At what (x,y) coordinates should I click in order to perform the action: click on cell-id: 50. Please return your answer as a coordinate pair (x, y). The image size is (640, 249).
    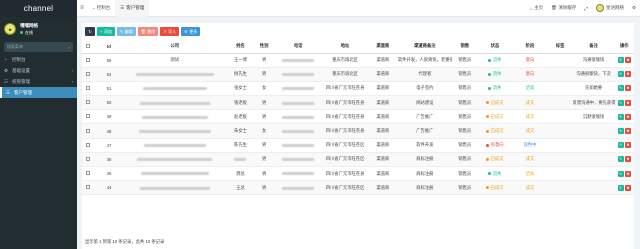
    Looking at the image, I should click on (108, 103).